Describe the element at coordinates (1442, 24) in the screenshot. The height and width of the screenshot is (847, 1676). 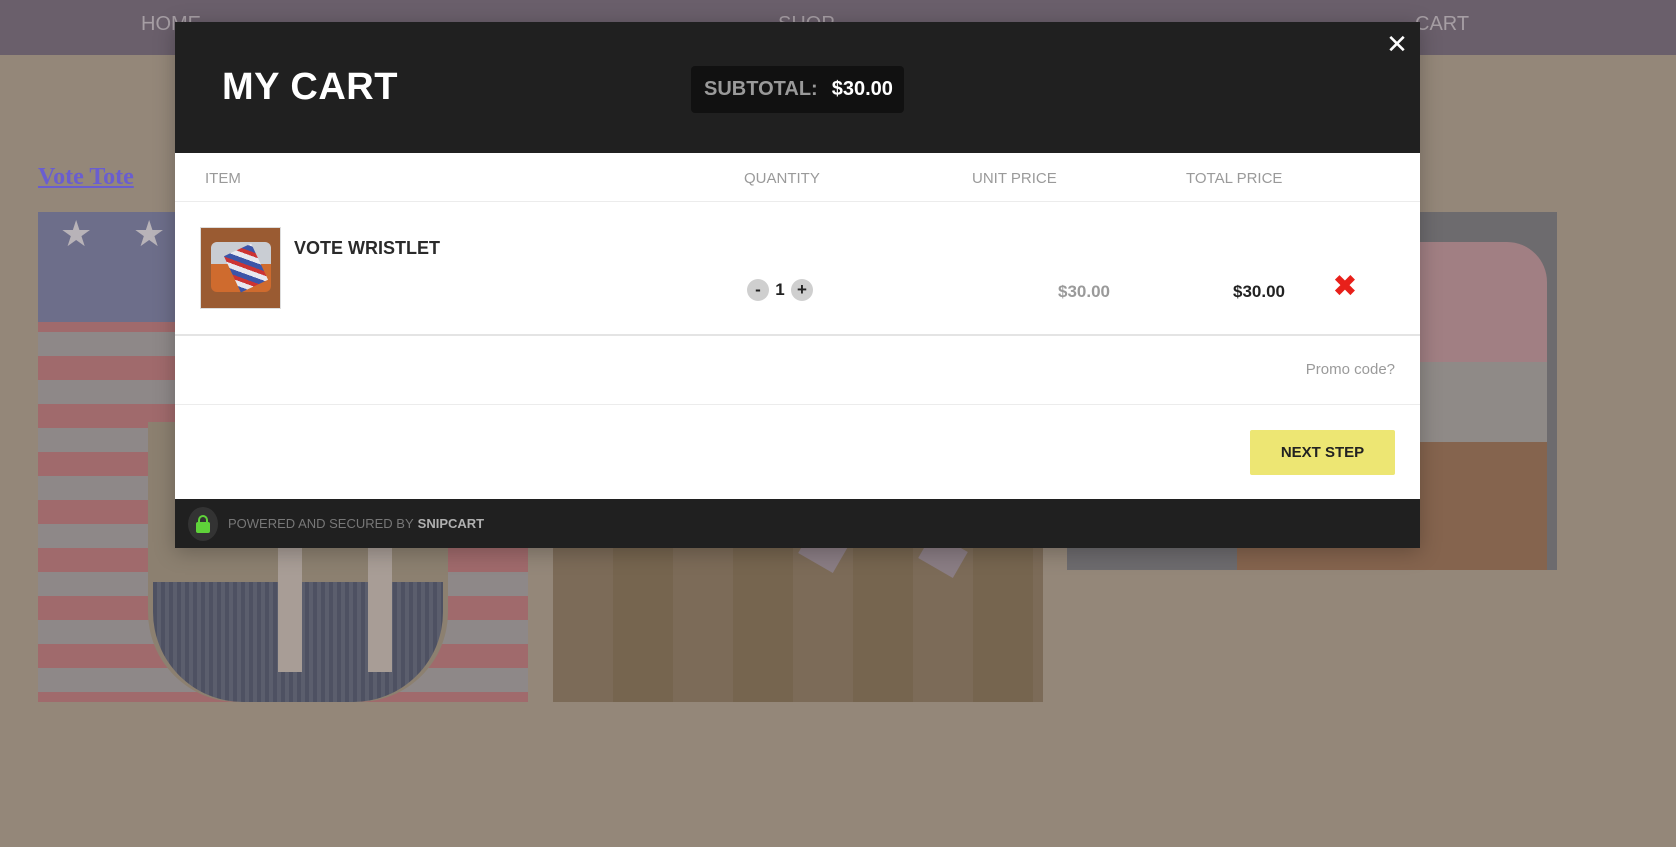
I see `nav-cart-link: CART` at that location.